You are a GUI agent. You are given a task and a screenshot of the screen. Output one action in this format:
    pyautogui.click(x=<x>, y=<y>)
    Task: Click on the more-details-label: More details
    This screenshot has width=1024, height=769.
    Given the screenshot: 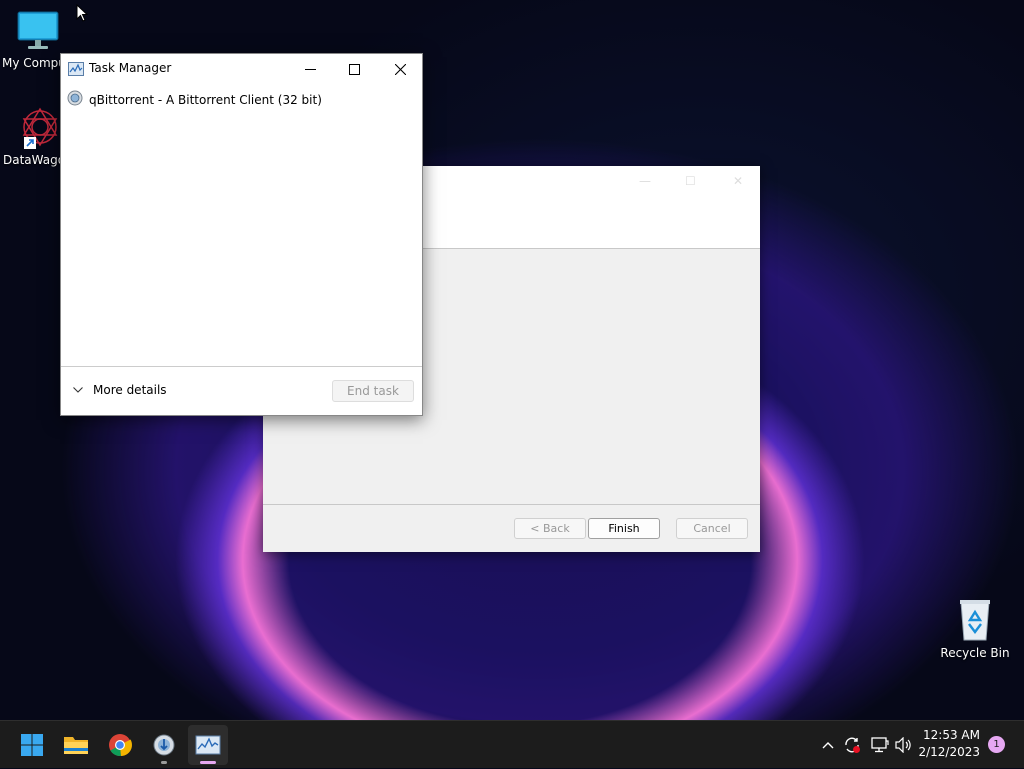 What is the action you would take?
    pyautogui.click(x=130, y=390)
    